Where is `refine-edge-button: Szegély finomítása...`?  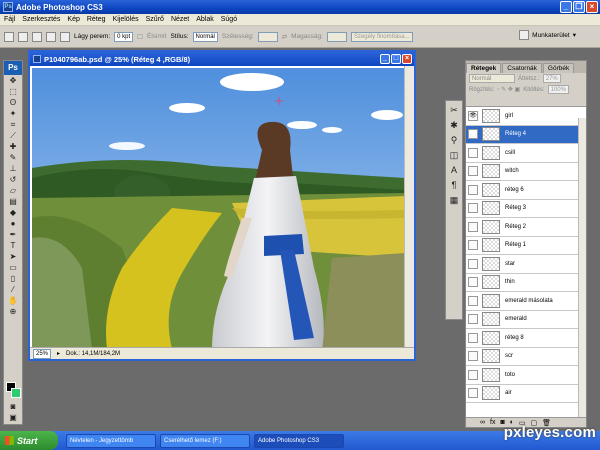
refine-edge-button: Szegély finomítása... is located at coordinates (381, 36).